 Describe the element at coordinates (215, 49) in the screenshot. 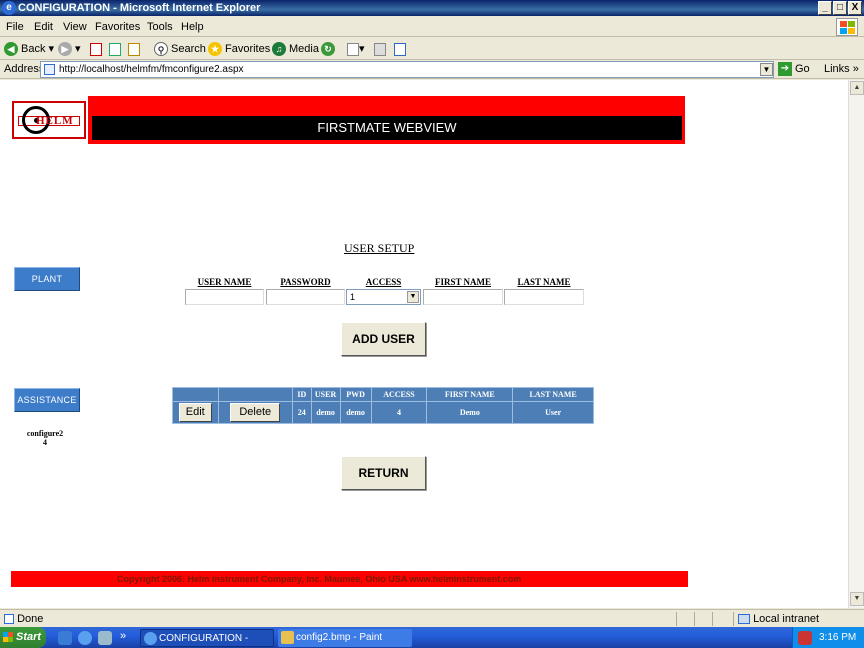

I see `star-icon: ★` at that location.